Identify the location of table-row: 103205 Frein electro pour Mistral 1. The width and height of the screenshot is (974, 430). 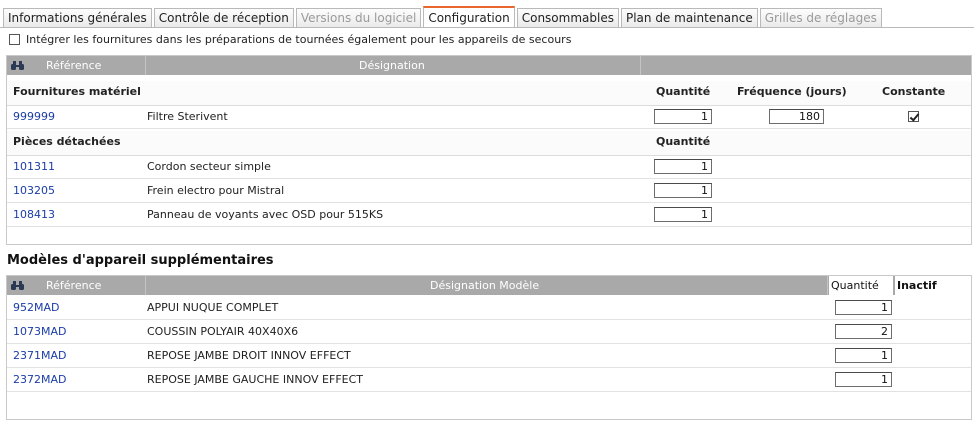
(489, 191).